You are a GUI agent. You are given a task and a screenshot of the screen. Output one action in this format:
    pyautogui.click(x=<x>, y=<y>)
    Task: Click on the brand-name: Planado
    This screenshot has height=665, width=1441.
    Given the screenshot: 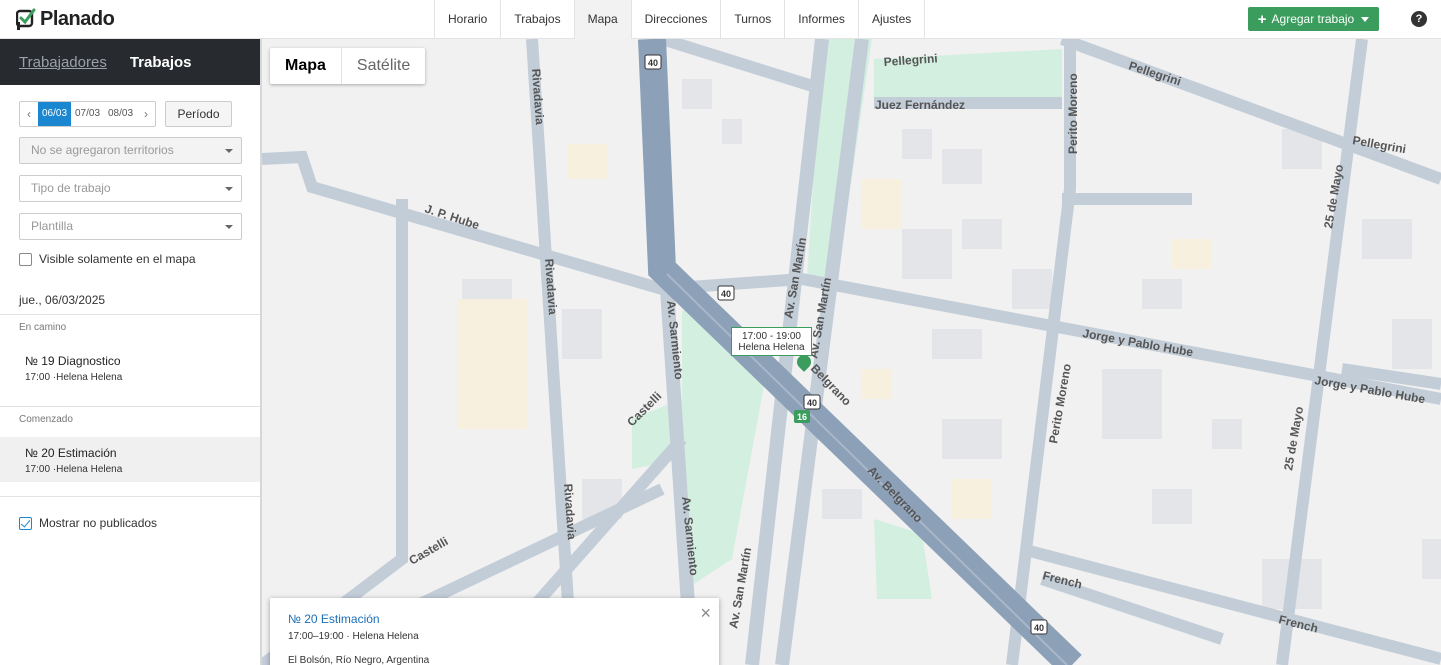 What is the action you would take?
    pyautogui.click(x=77, y=18)
    